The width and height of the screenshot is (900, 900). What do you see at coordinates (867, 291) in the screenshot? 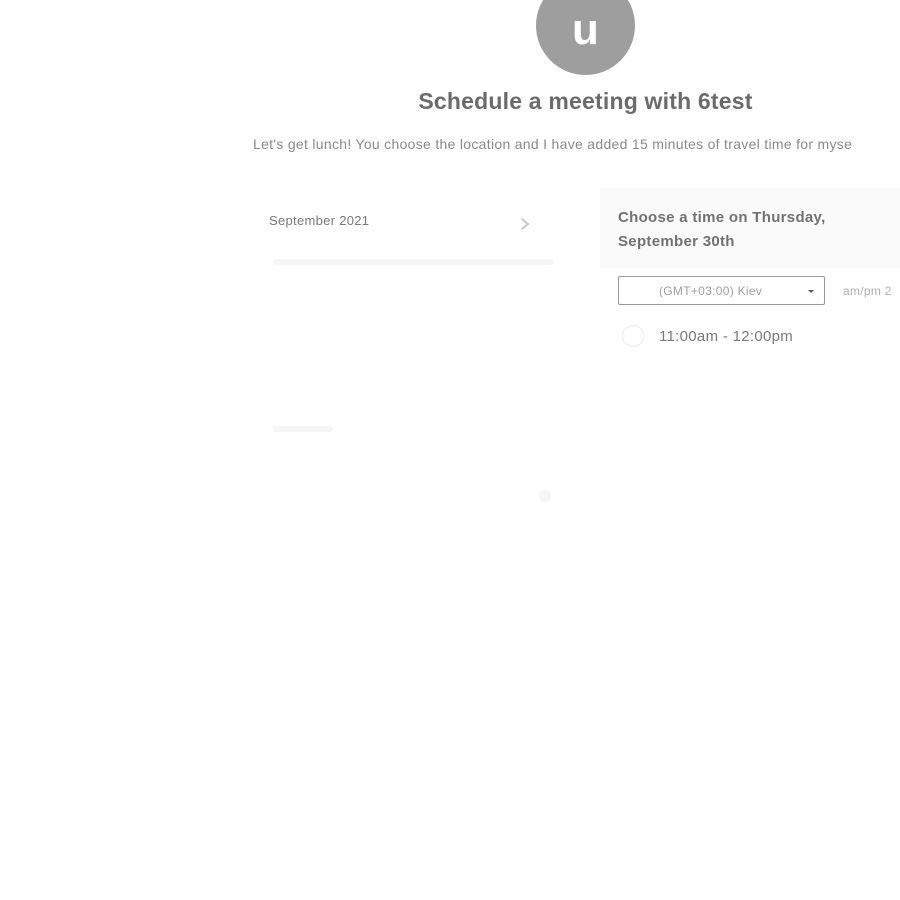
I see `time-format-toggle: am/pm 2` at bounding box center [867, 291].